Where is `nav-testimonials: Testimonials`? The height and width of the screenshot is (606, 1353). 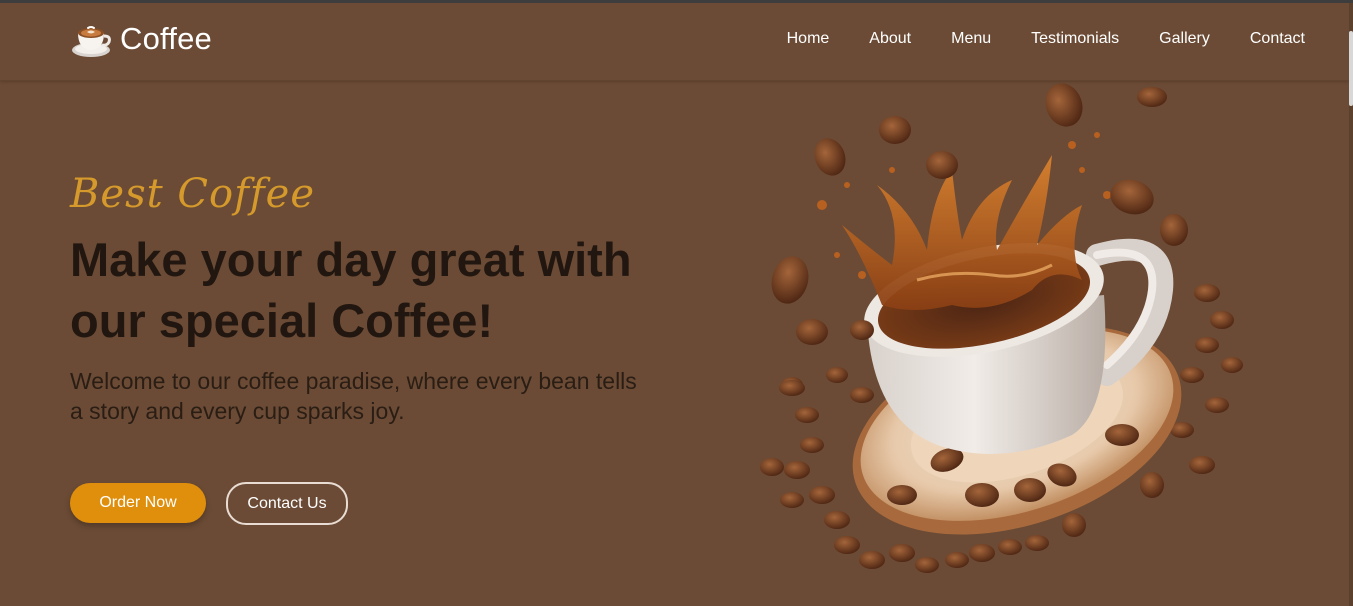
nav-testimonials: Testimonials is located at coordinates (1075, 38).